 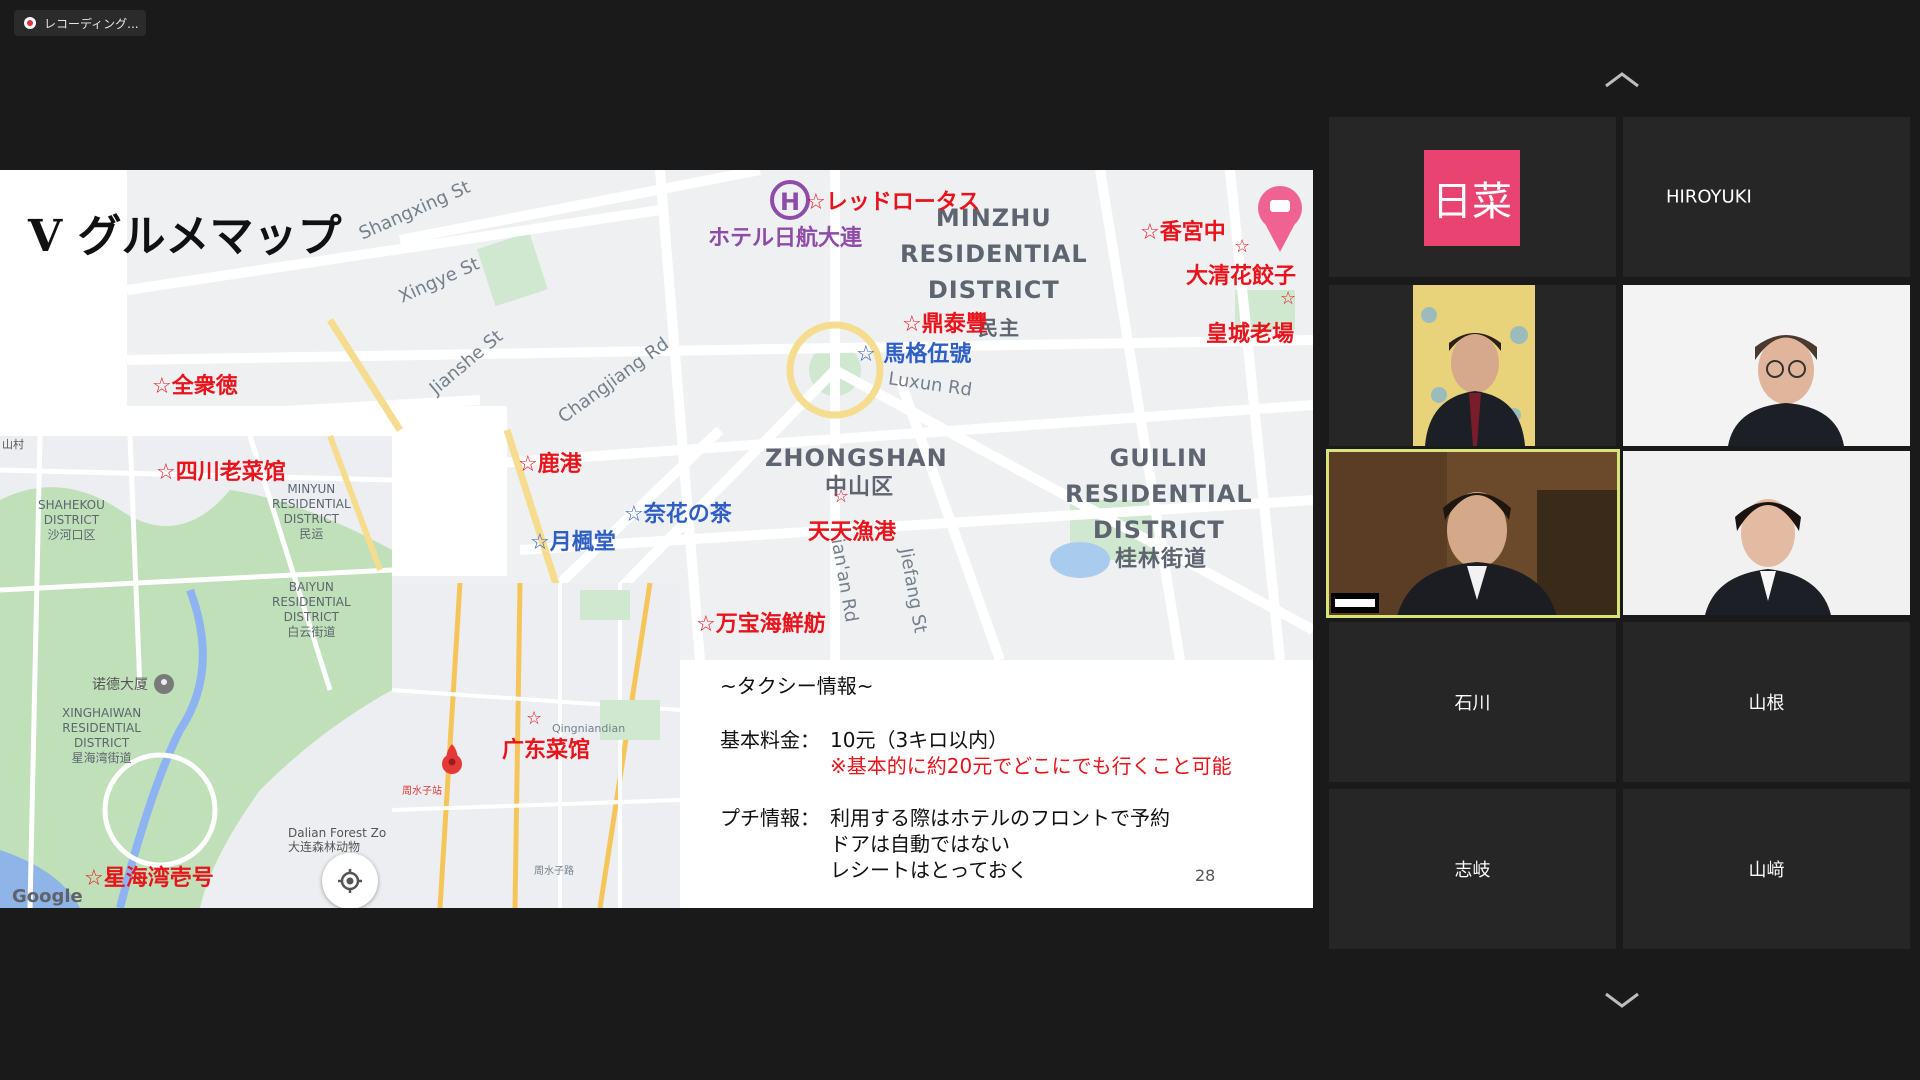 I want to click on restaurant-red-lotus: ☆レッドロータス, so click(x=893, y=202).